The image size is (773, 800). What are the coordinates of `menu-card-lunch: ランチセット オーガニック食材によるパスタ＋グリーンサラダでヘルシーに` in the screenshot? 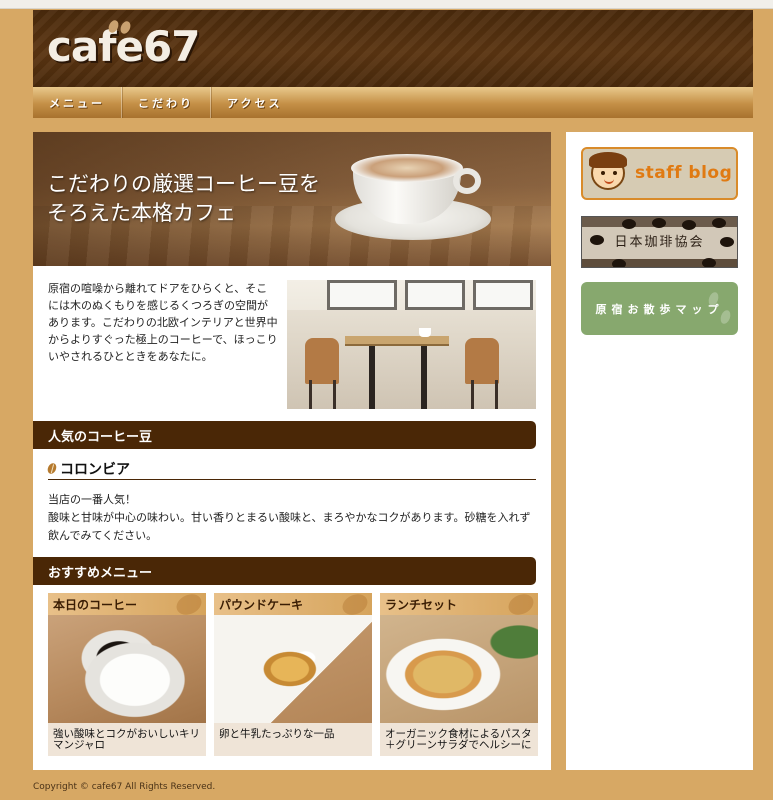 It's located at (459, 674).